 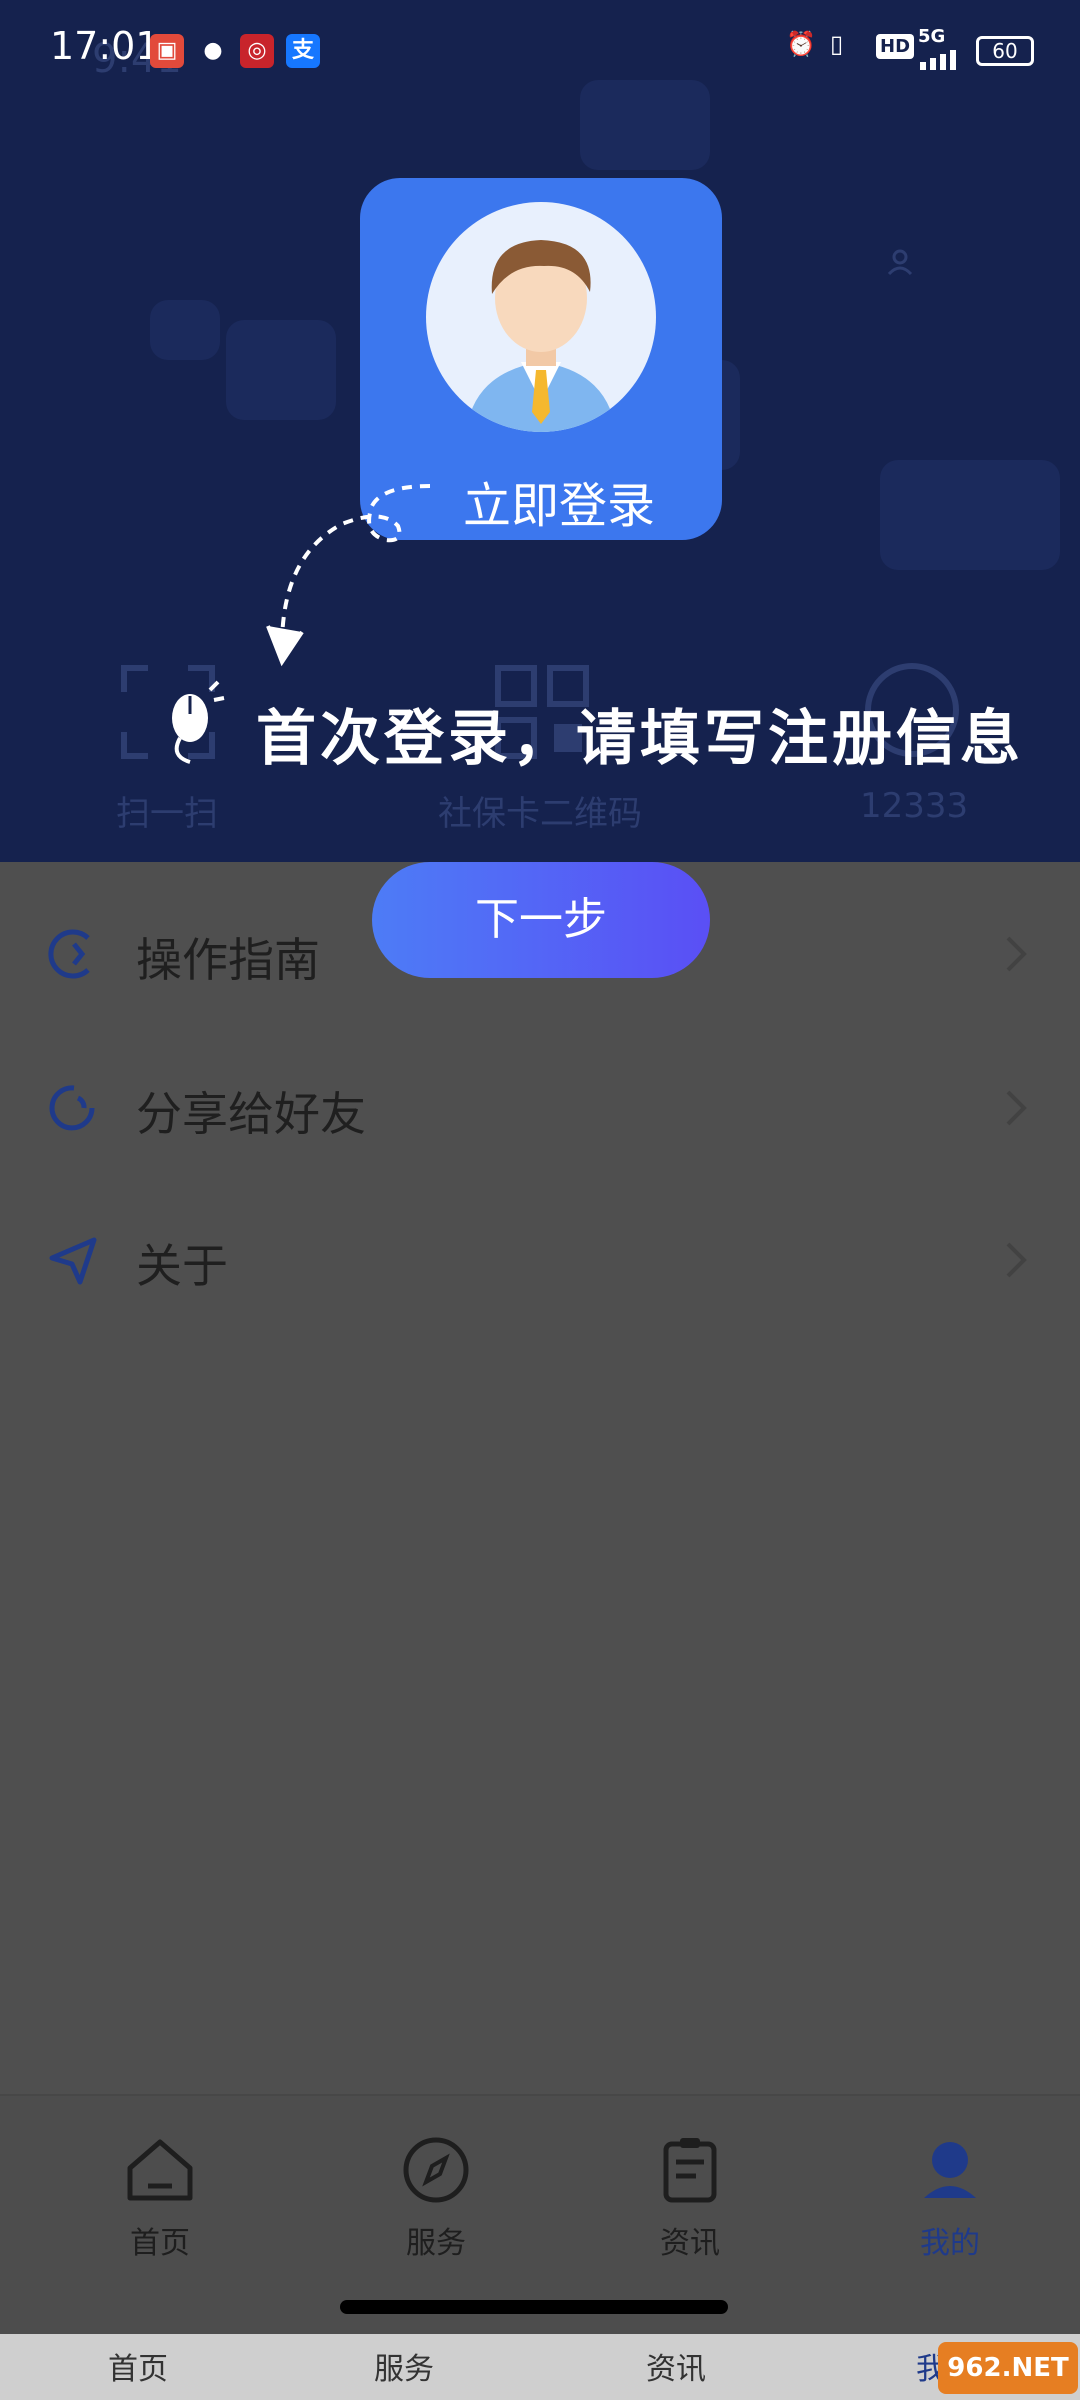 What do you see at coordinates (938, 60) in the screenshot?
I see `signal-icon` at bounding box center [938, 60].